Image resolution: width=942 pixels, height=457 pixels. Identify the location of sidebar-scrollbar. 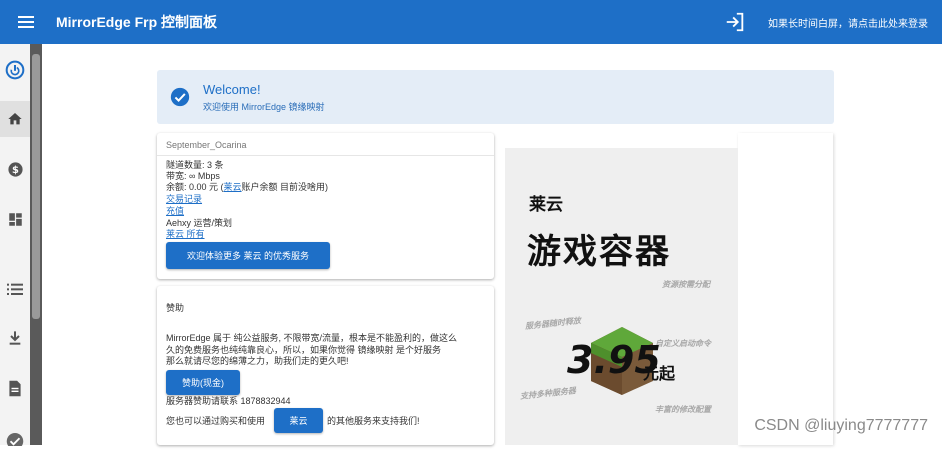
(36, 244).